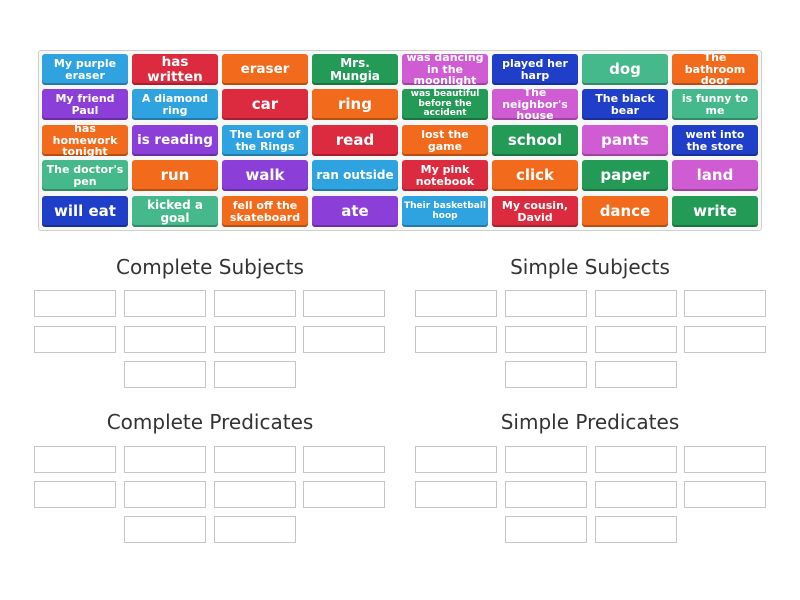 This screenshot has width=800, height=600. What do you see at coordinates (175, 211) in the screenshot?
I see `tile: kicked a goal` at bounding box center [175, 211].